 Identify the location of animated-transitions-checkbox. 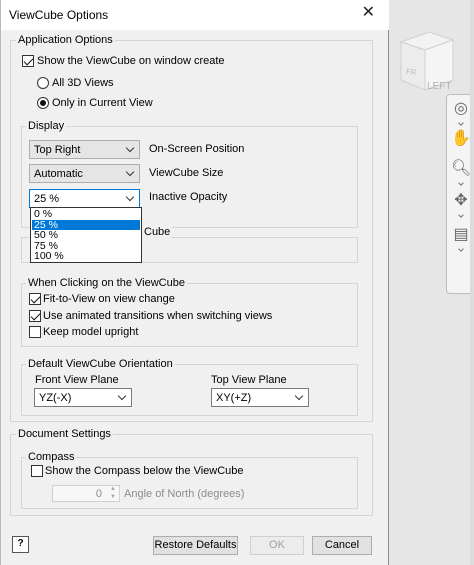
(35, 316).